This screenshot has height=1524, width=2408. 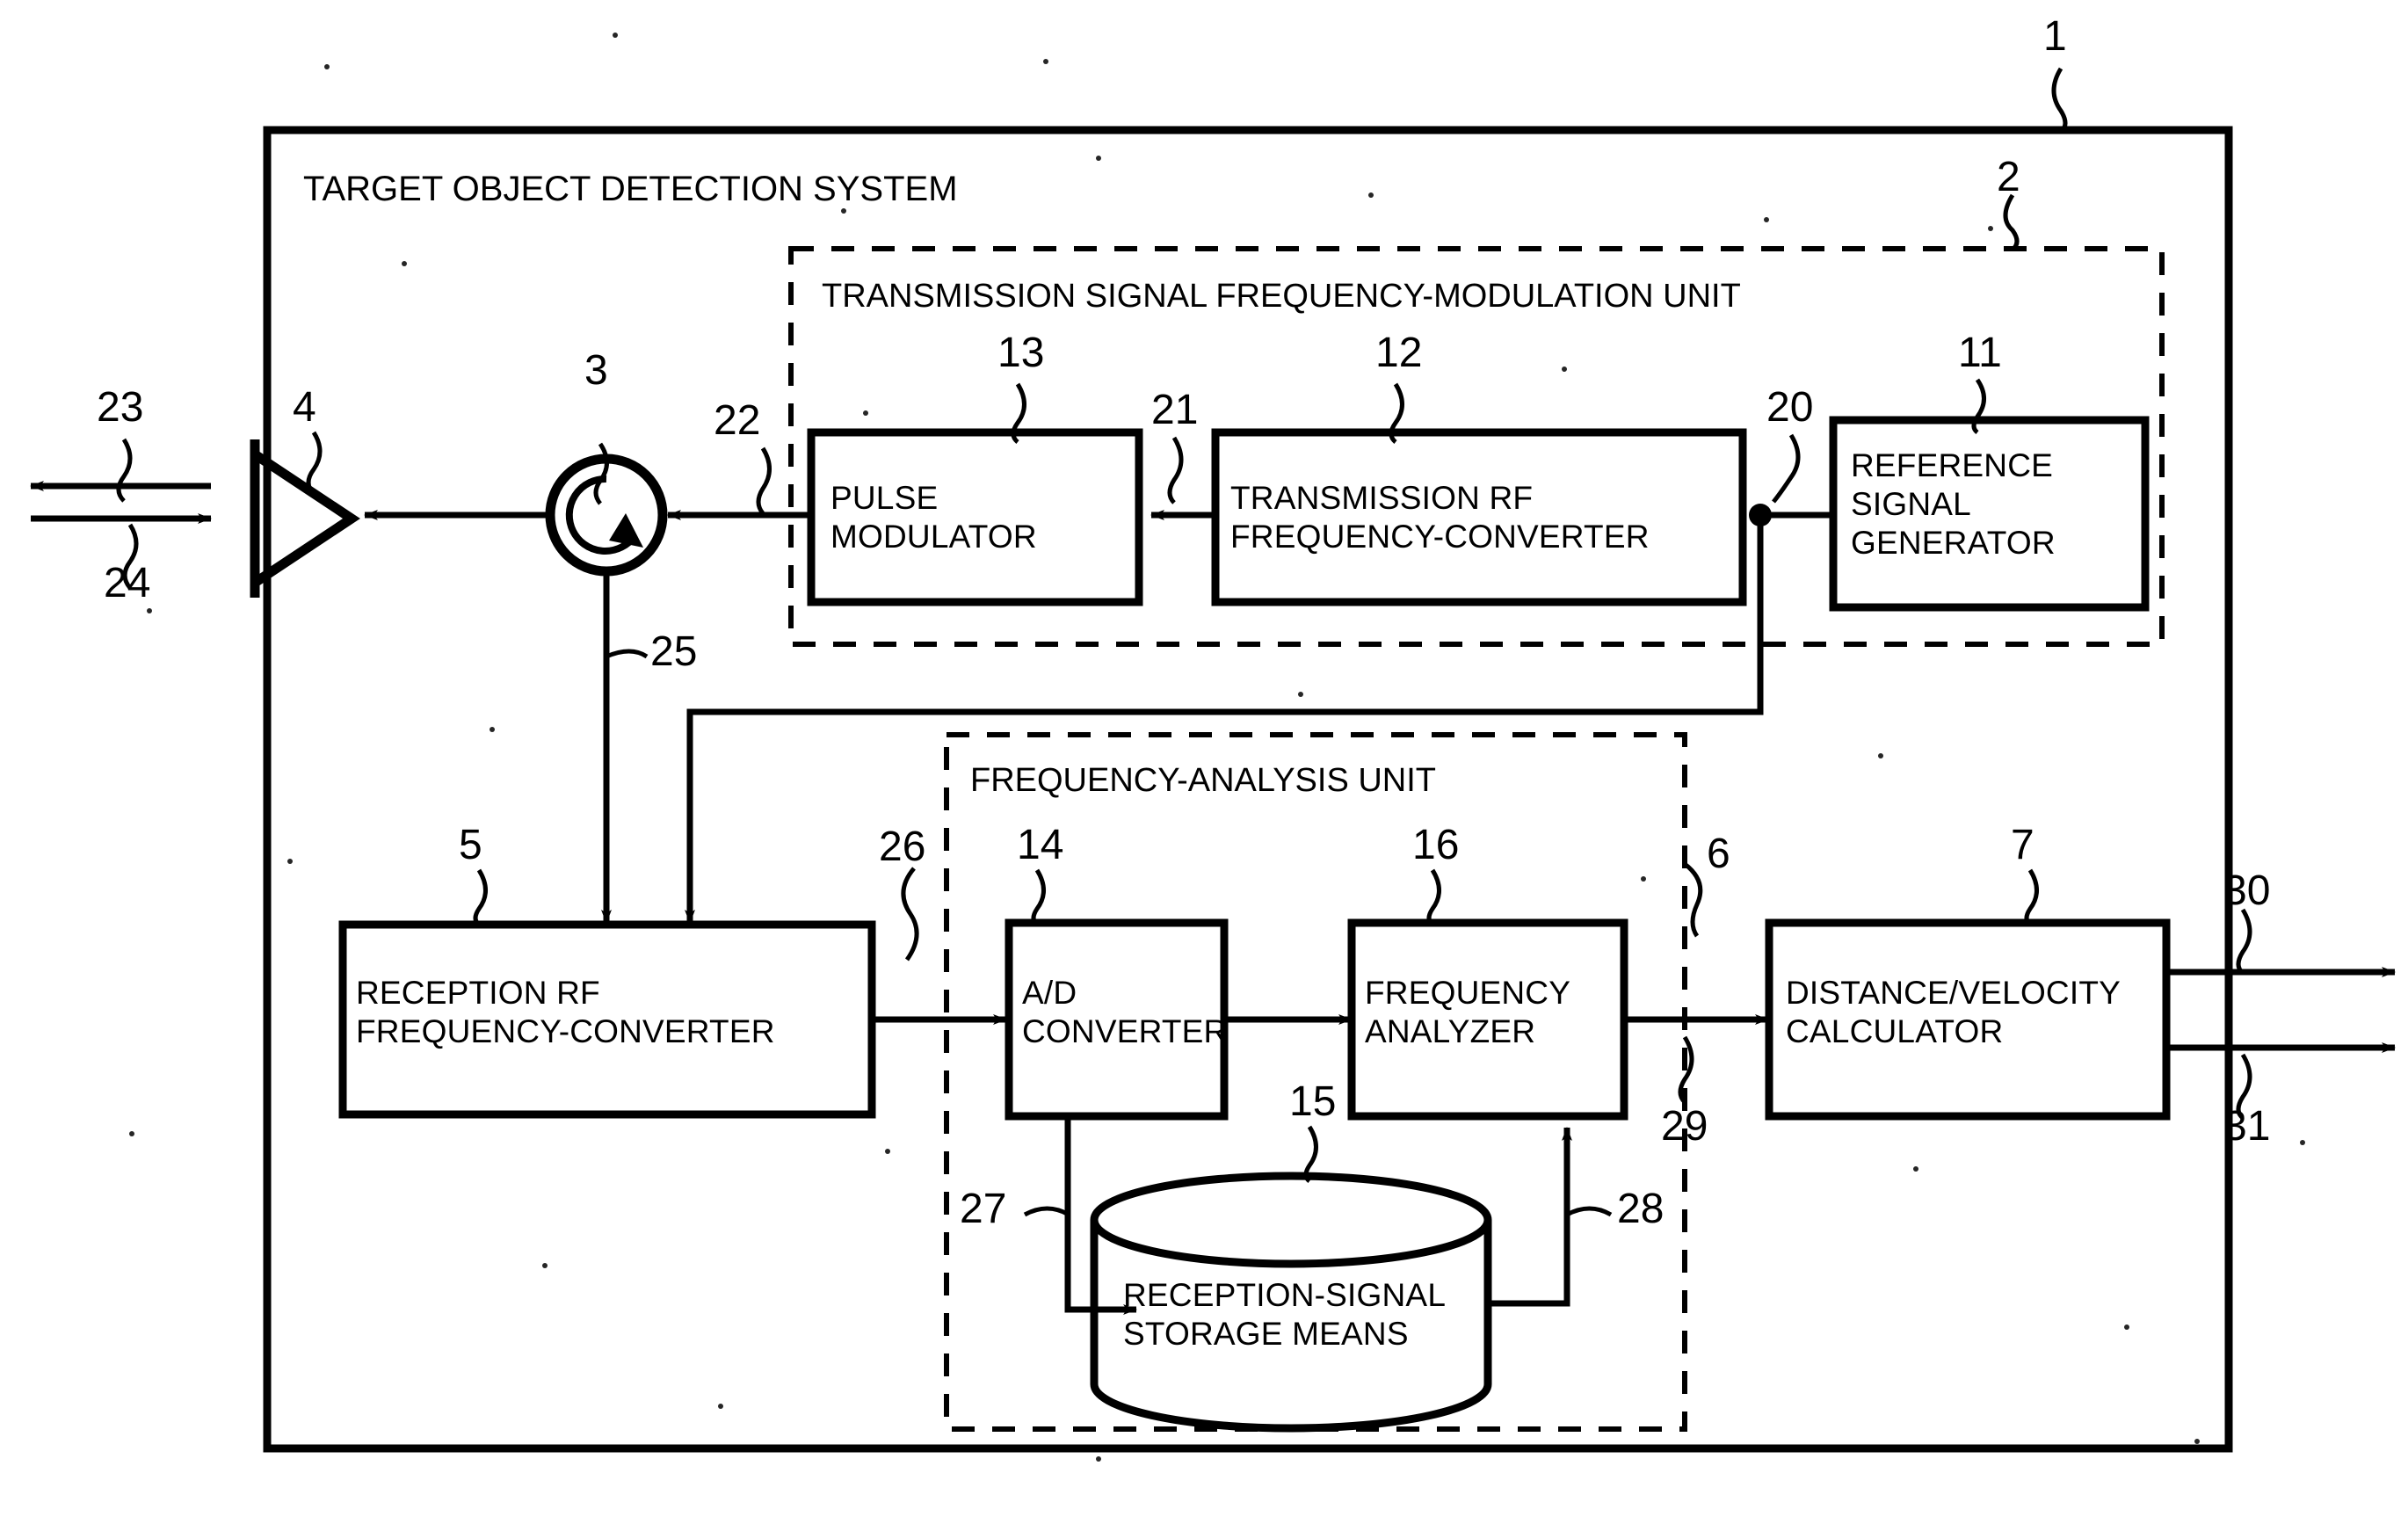 I want to click on ref-23: 23, so click(x=120, y=407).